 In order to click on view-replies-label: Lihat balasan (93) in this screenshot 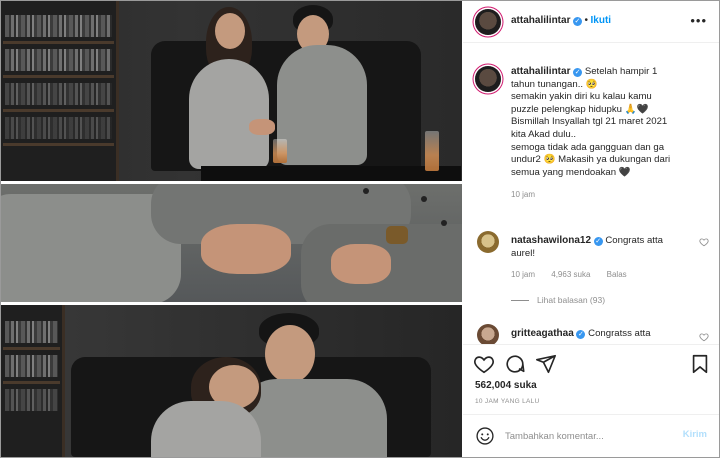, I will do `click(571, 300)`.